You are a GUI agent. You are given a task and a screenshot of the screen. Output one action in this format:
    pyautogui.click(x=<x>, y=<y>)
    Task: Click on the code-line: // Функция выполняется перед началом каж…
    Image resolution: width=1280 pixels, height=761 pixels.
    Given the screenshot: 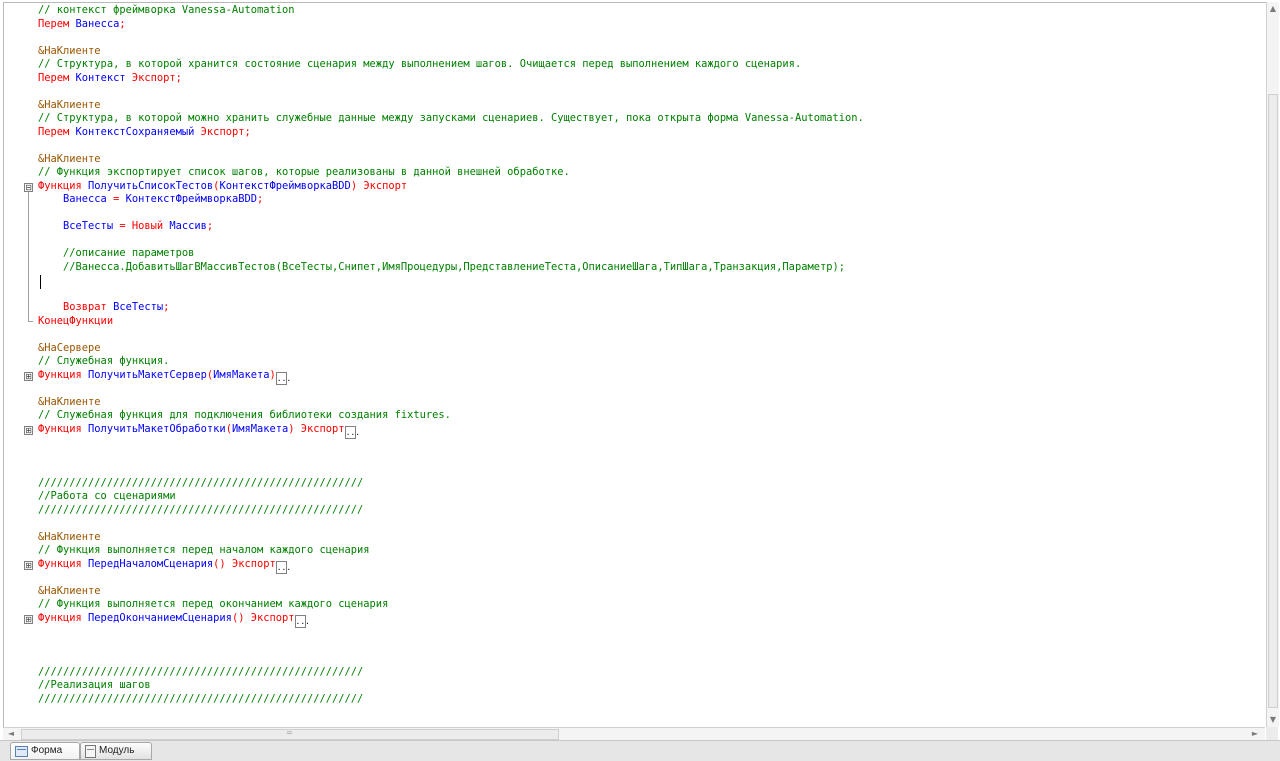 What is the action you would take?
    pyautogui.click(x=204, y=551)
    